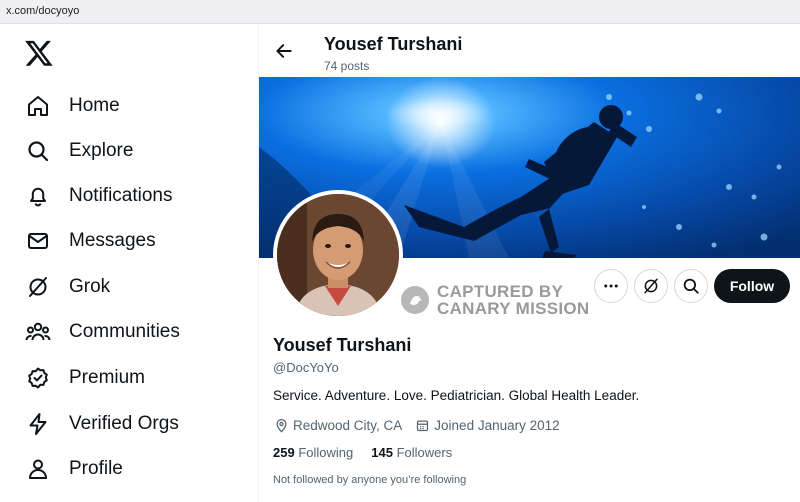  I want to click on person-icon, so click(38, 469).